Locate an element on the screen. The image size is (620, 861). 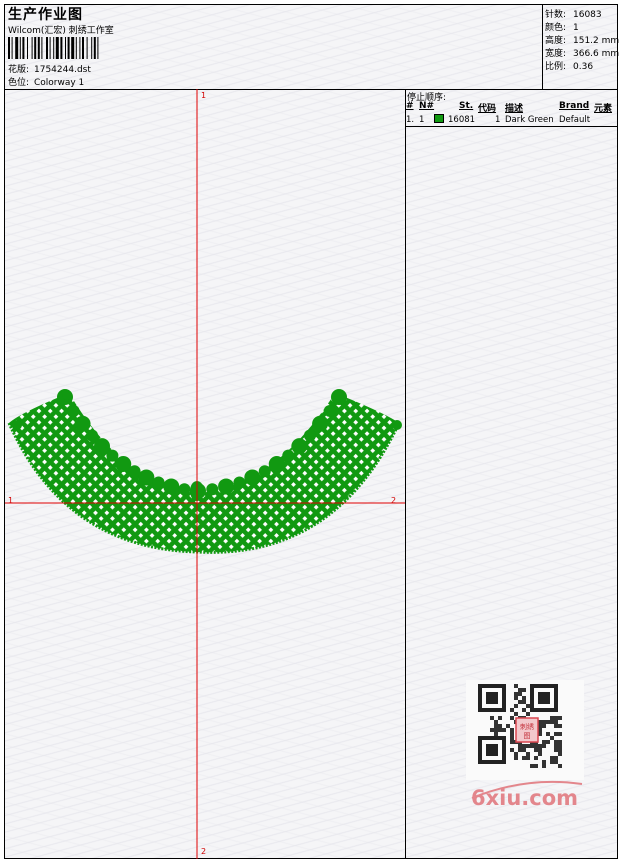
colorway-value: Colorway 1 is located at coordinates (59, 83).